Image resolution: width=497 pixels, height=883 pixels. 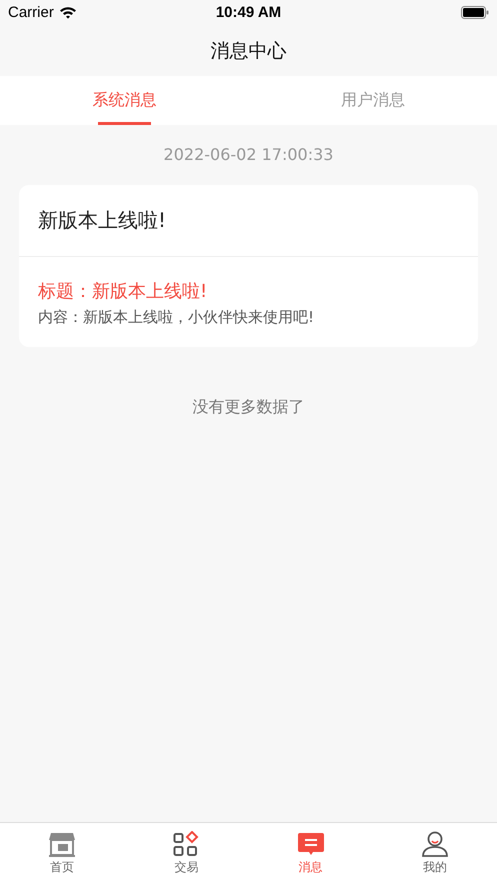 I want to click on no-more-data-text: 没有更多数据了, so click(x=249, y=407).